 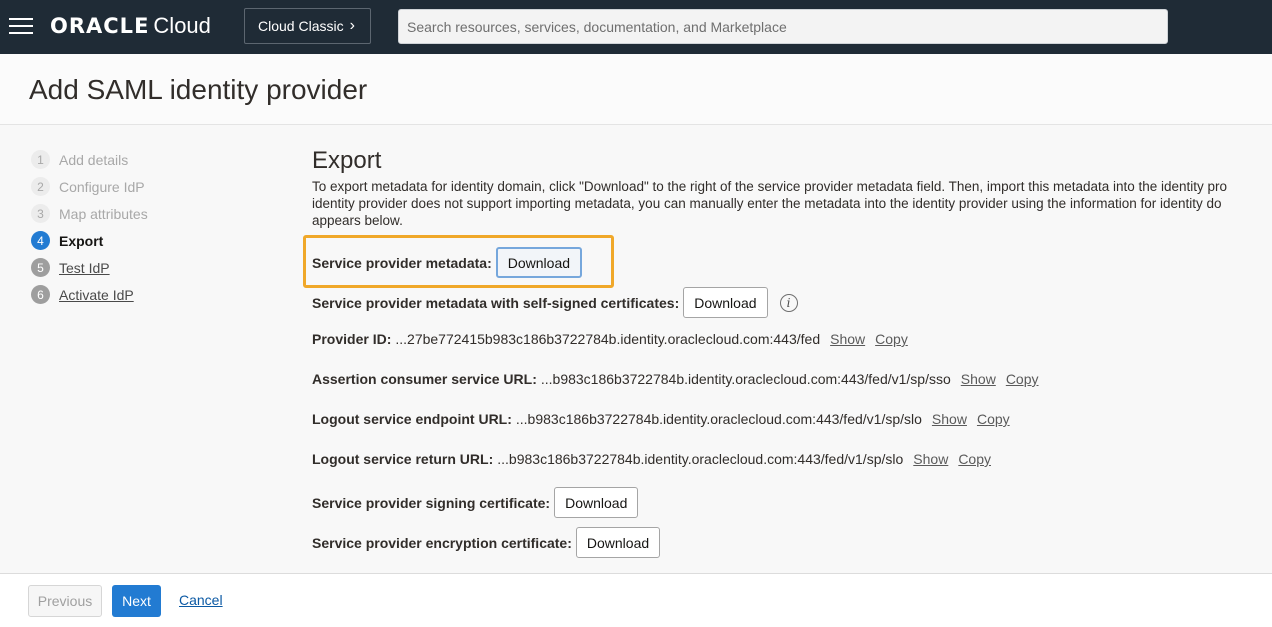 I want to click on step-map-attributes: 3 Map attributes, so click(x=89, y=213).